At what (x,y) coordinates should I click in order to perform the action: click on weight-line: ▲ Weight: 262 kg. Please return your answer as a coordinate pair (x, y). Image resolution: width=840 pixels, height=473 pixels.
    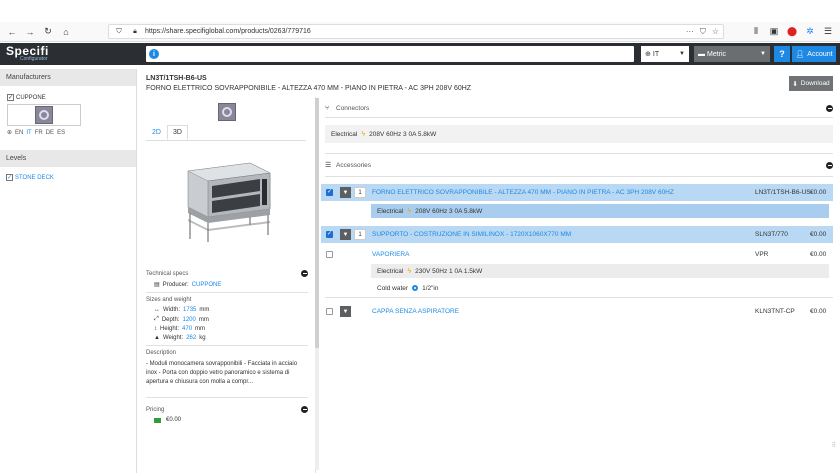
    Looking at the image, I should click on (180, 338).